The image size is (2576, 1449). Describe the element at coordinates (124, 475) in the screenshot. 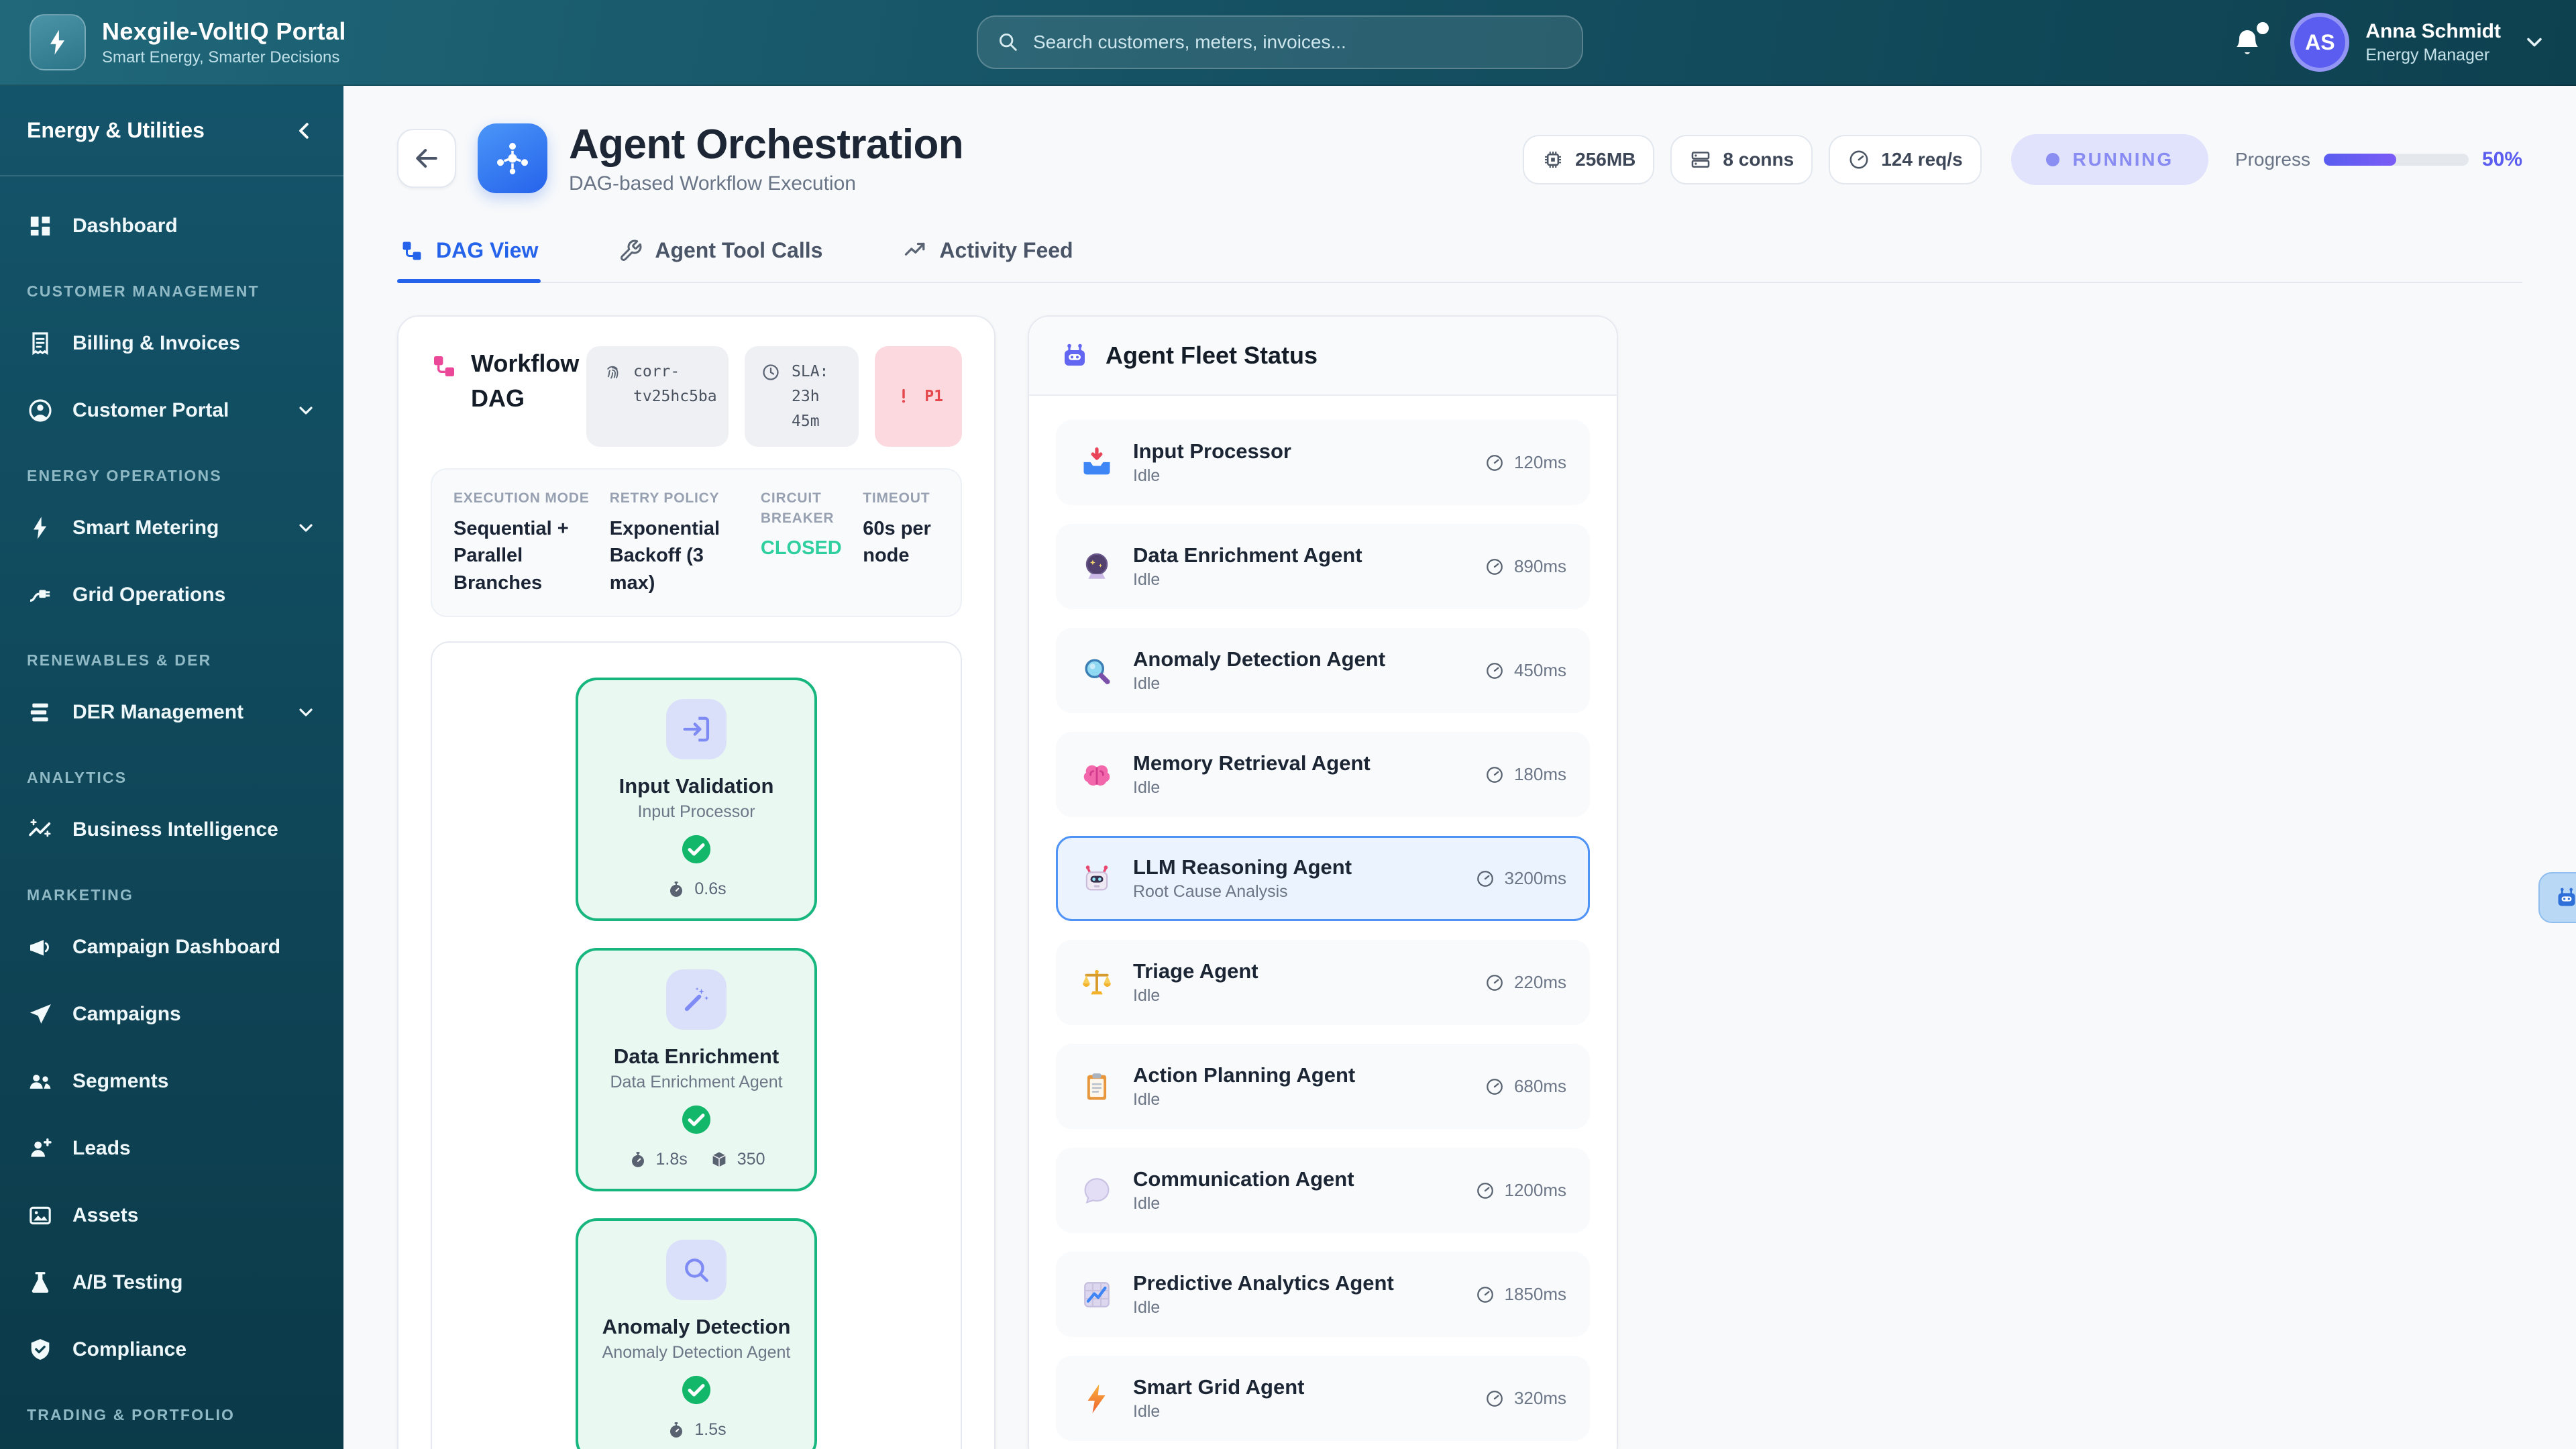

I see `sidebar-section-energy-operations: ENERGY OPERATIONS` at that location.